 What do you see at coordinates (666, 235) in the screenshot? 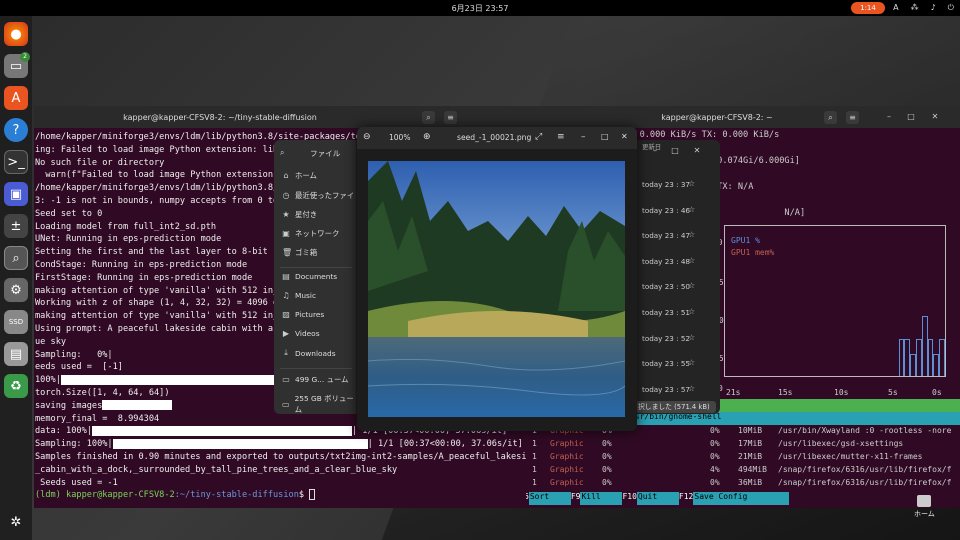
I see `file-modified-time: today 23 : 47` at bounding box center [666, 235].